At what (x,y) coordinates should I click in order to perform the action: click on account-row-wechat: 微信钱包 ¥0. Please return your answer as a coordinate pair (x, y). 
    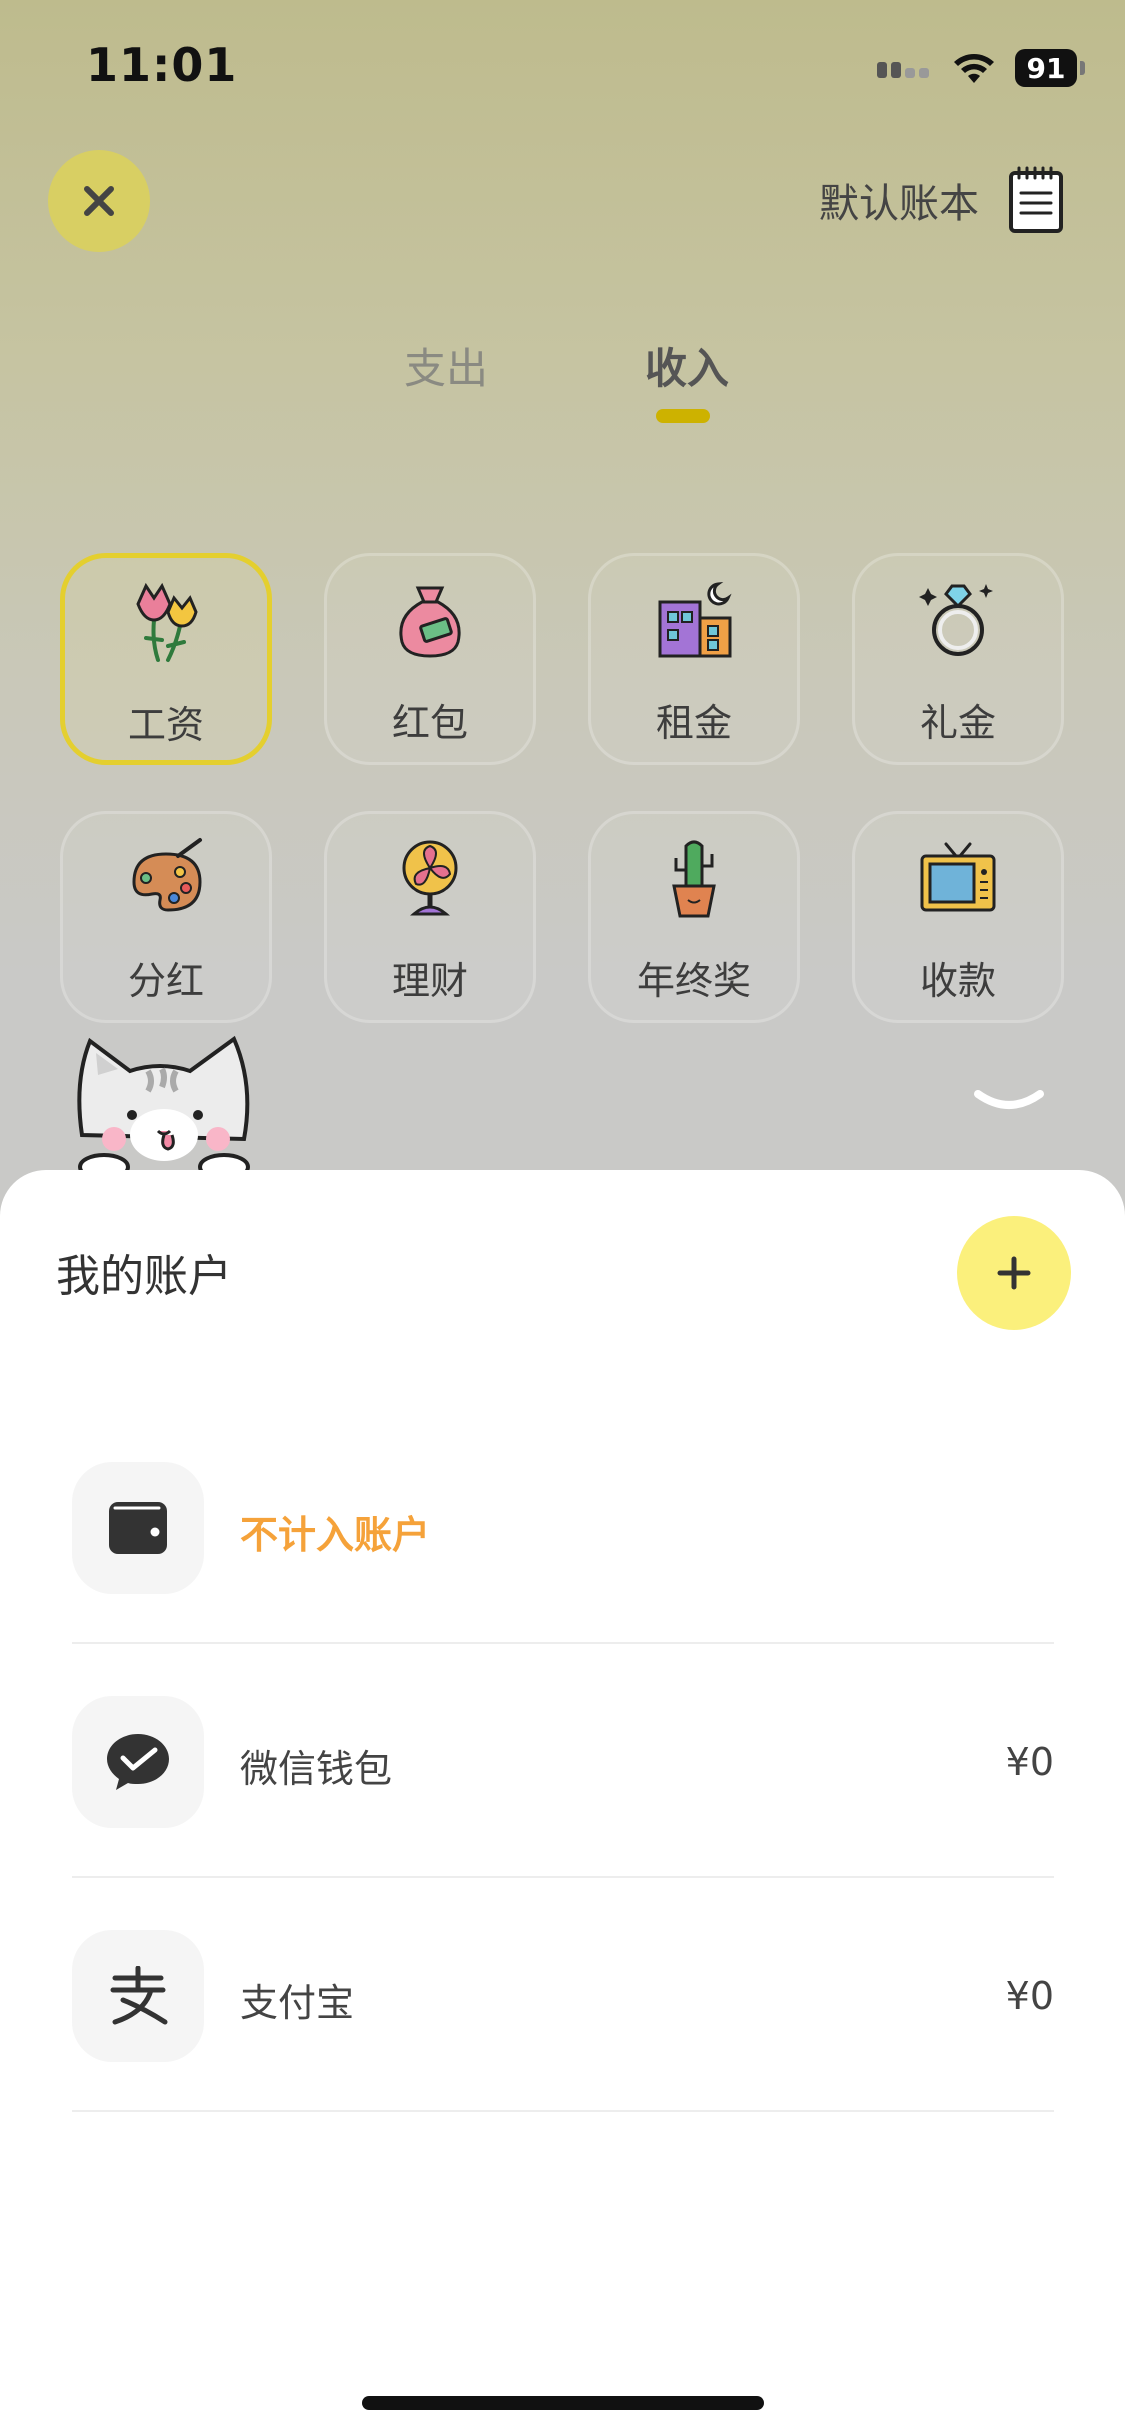
    Looking at the image, I should click on (563, 1761).